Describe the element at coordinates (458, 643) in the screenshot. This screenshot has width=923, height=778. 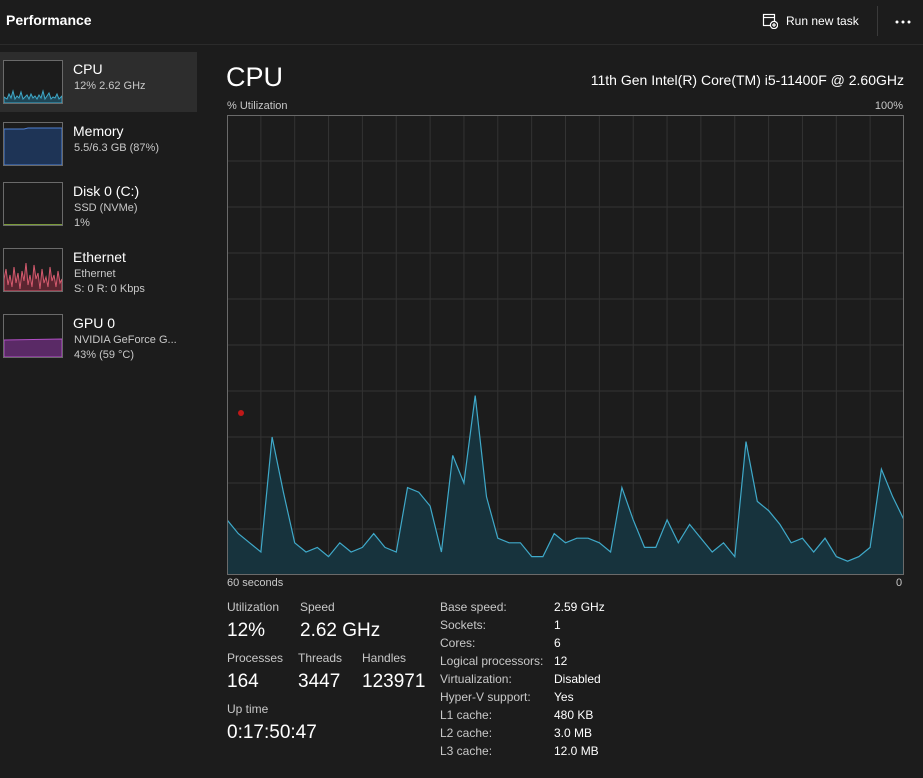
I see `spec-label-cores: Cores:` at that location.